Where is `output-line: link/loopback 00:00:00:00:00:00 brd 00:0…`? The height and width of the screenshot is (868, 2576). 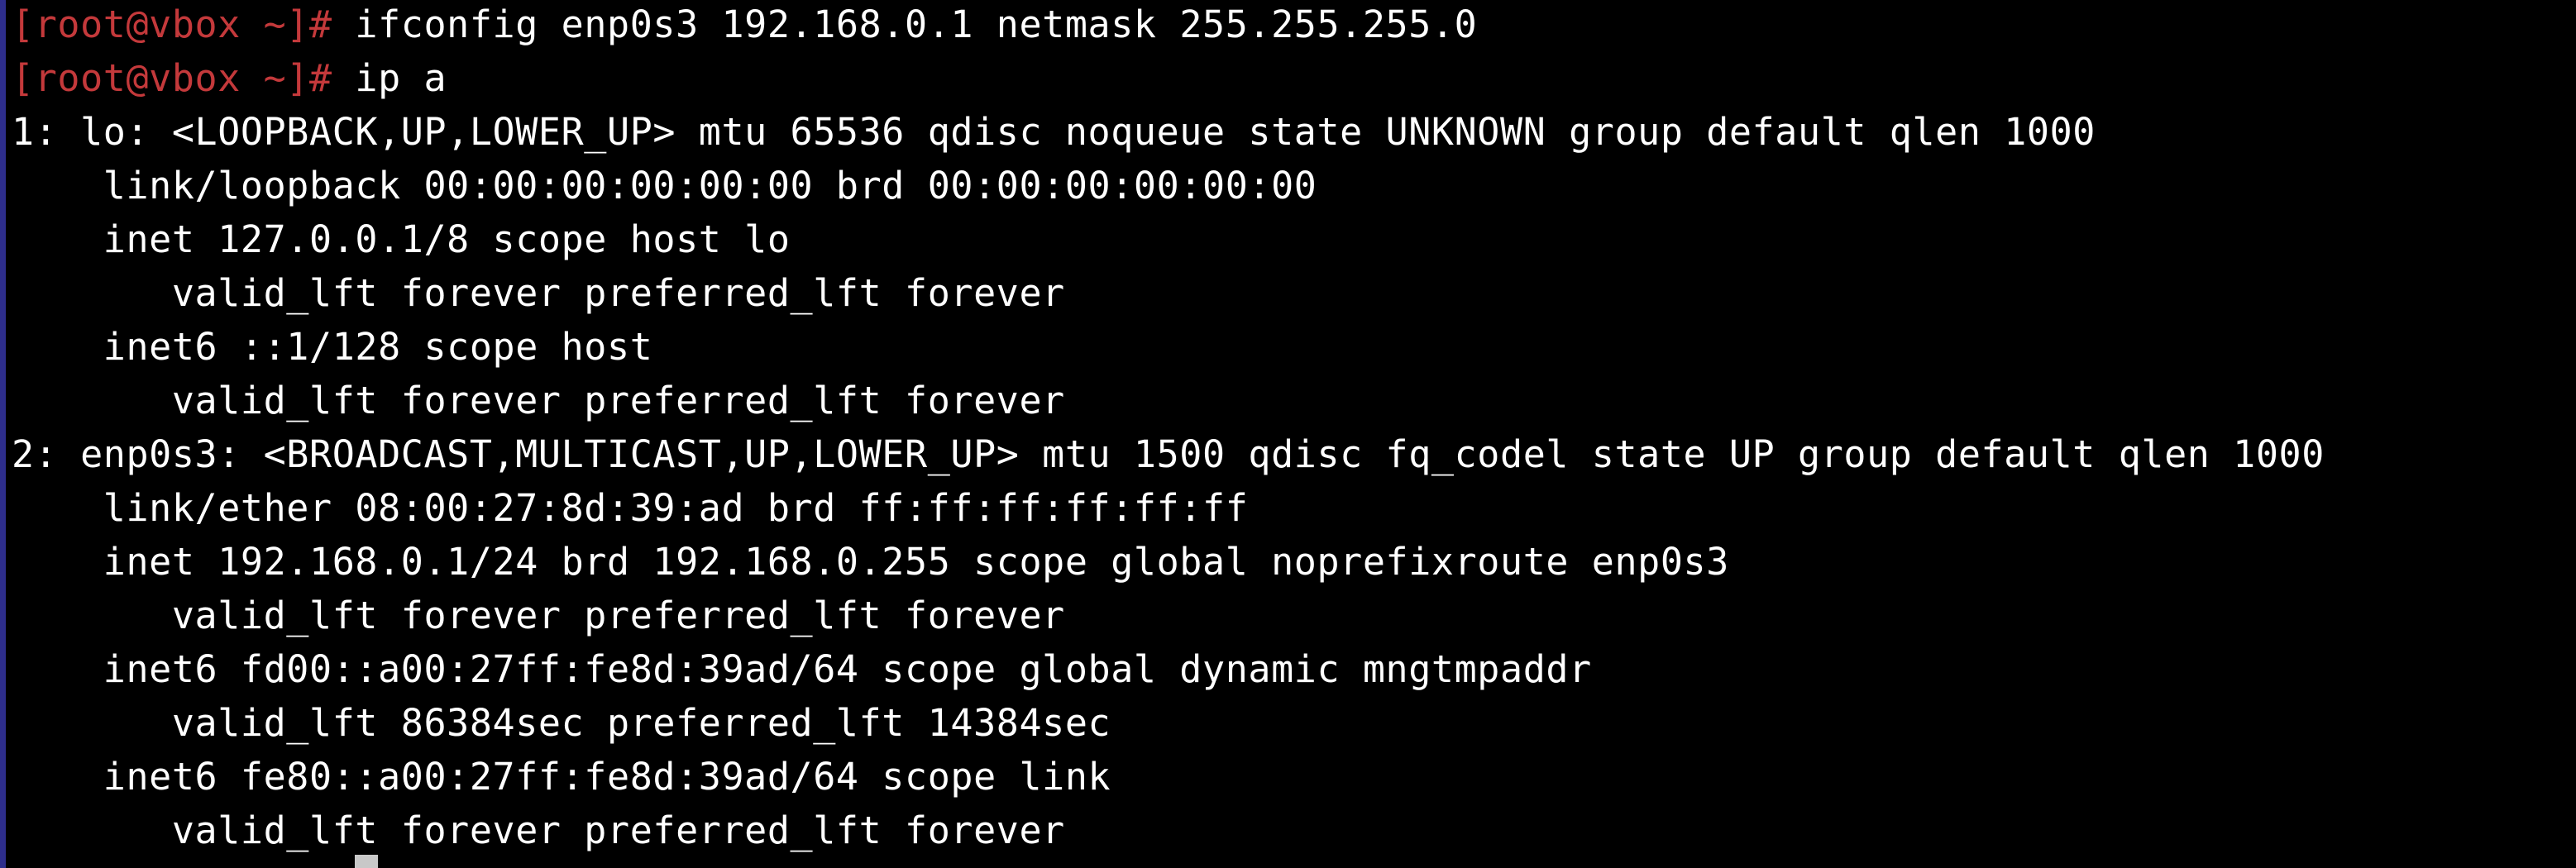 output-line: link/loopback 00:00:00:00:00:00 brd 00:0… is located at coordinates (664, 185).